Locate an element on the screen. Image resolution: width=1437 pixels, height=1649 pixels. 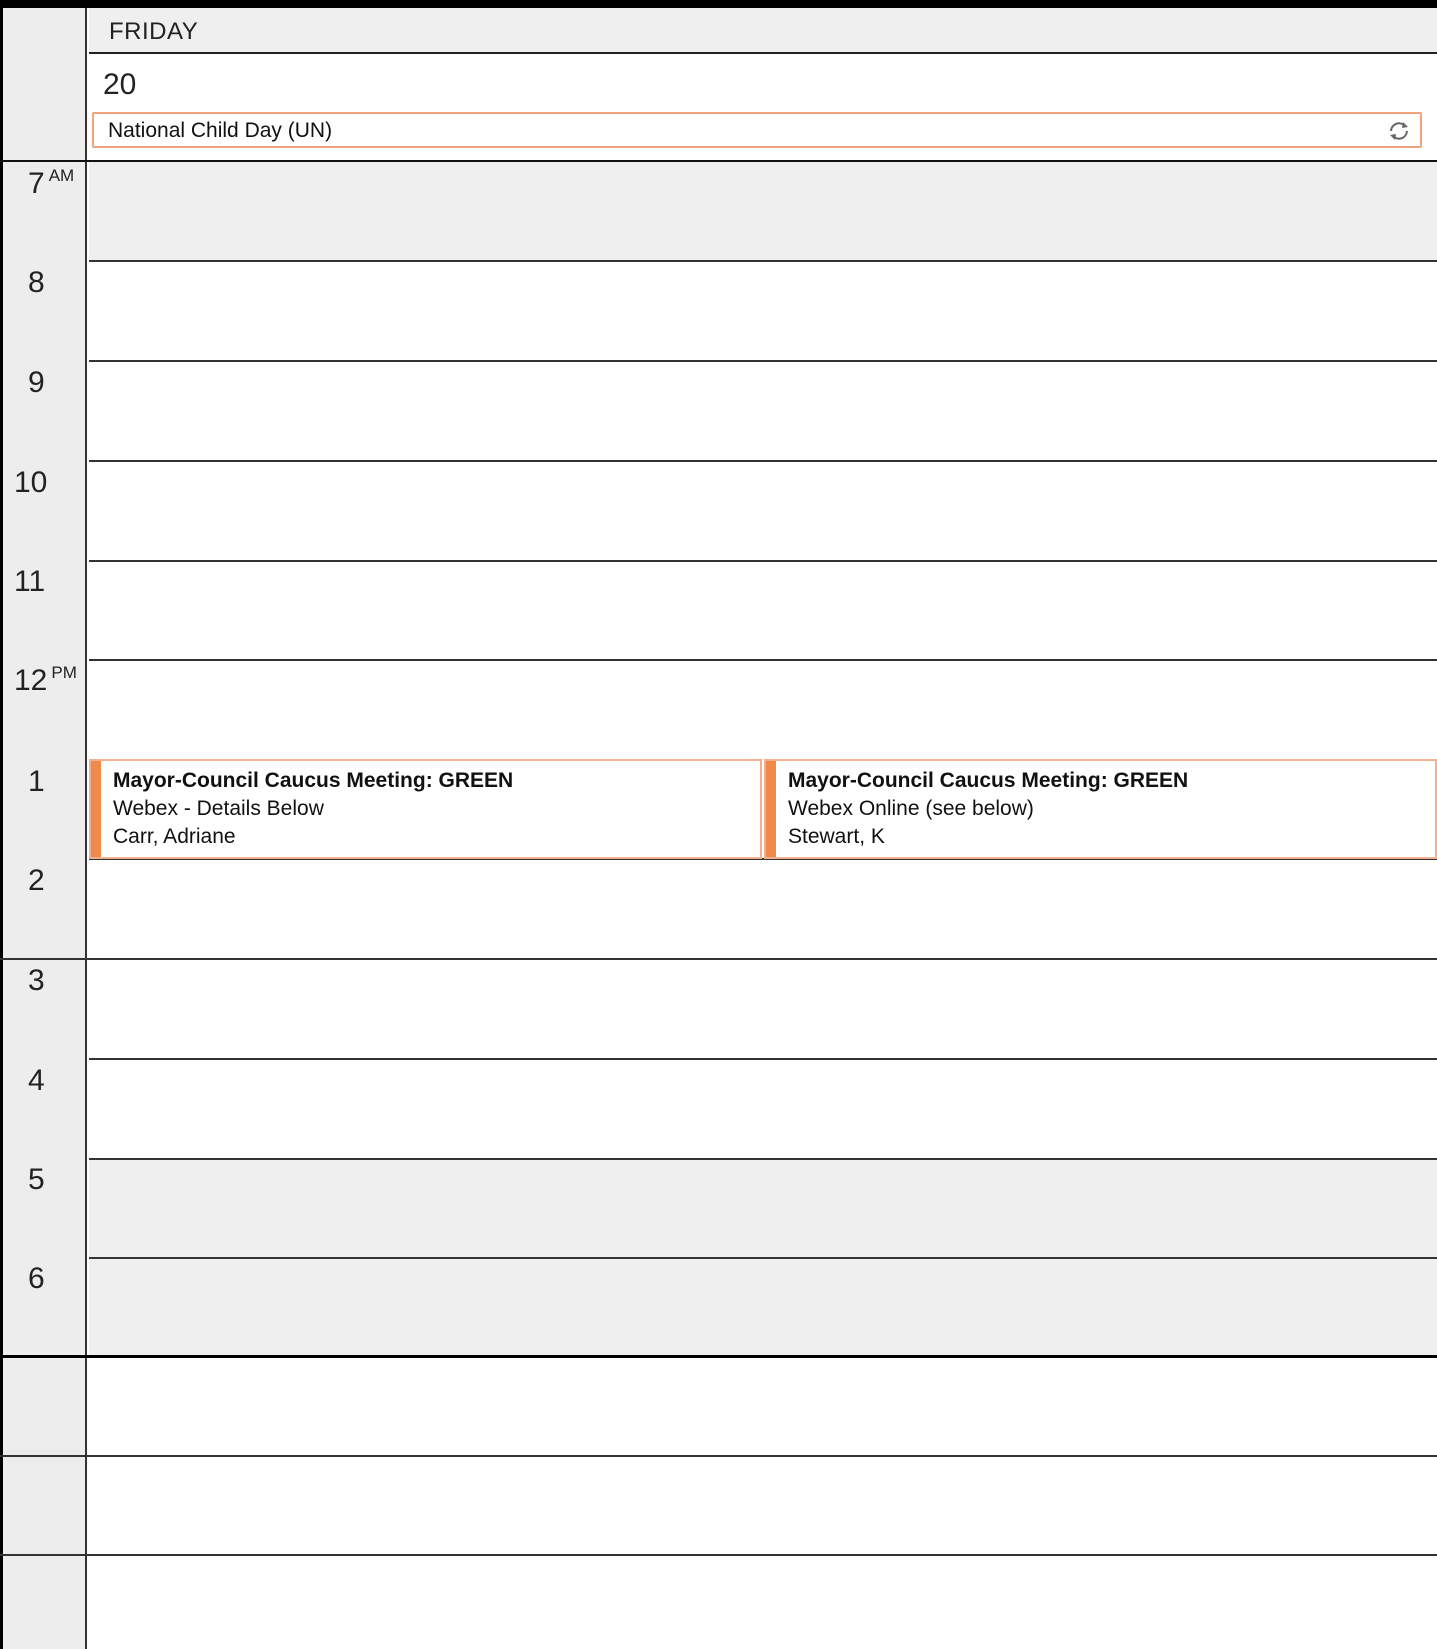
hour-label-6: 6 is located at coordinates (36, 1278).